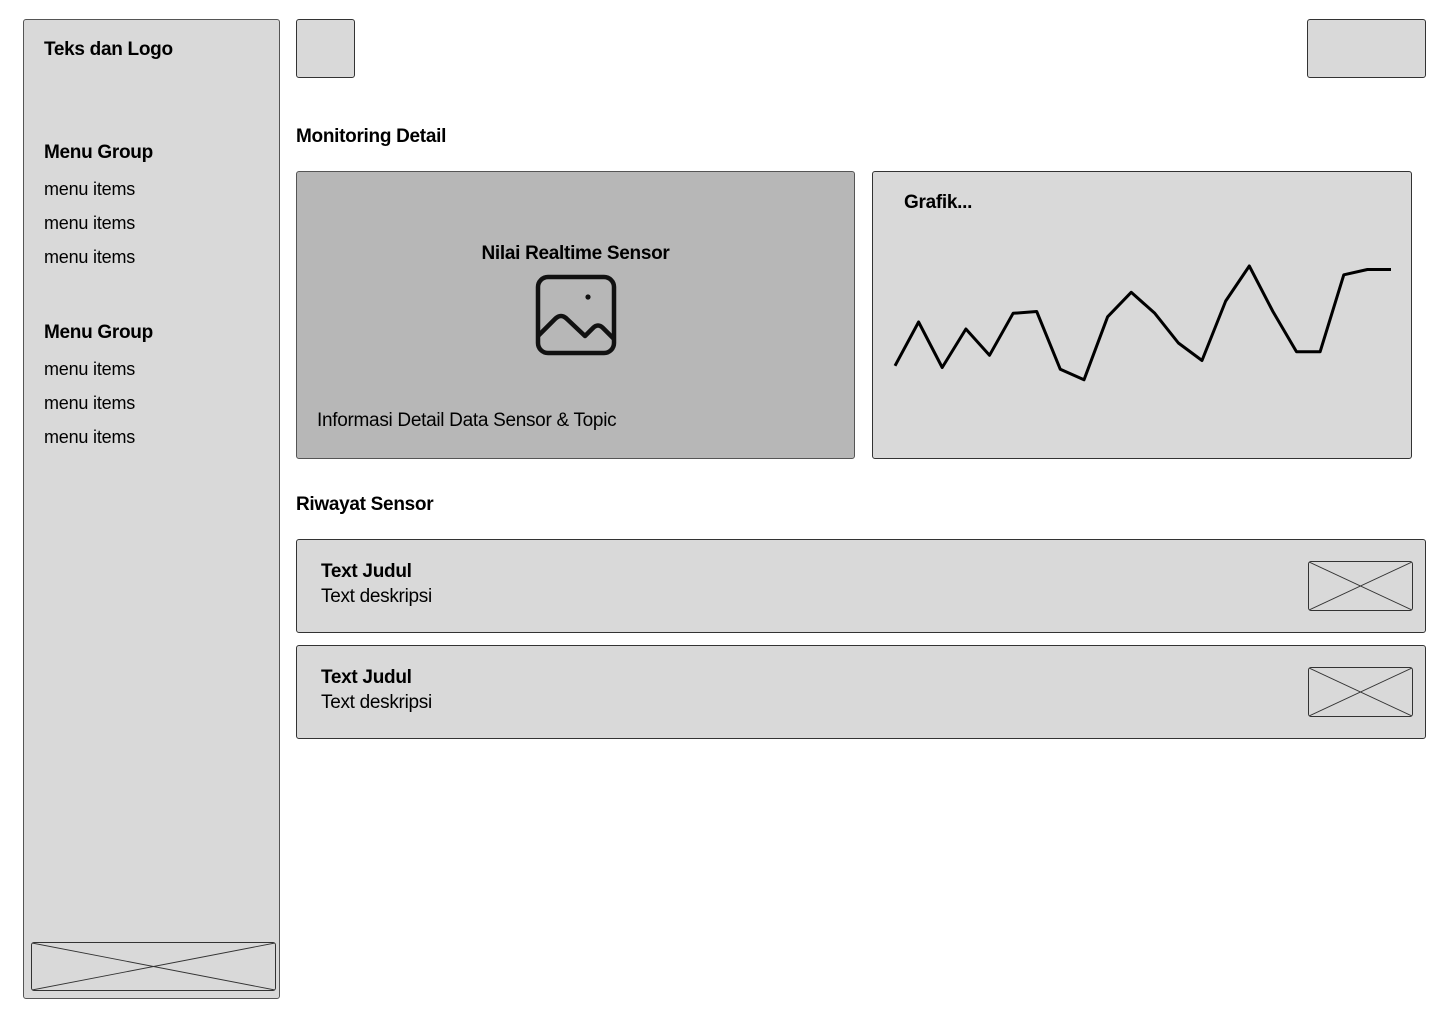  Describe the element at coordinates (108, 50) in the screenshot. I see `brand-logo-text: Teks dan Logo` at that location.